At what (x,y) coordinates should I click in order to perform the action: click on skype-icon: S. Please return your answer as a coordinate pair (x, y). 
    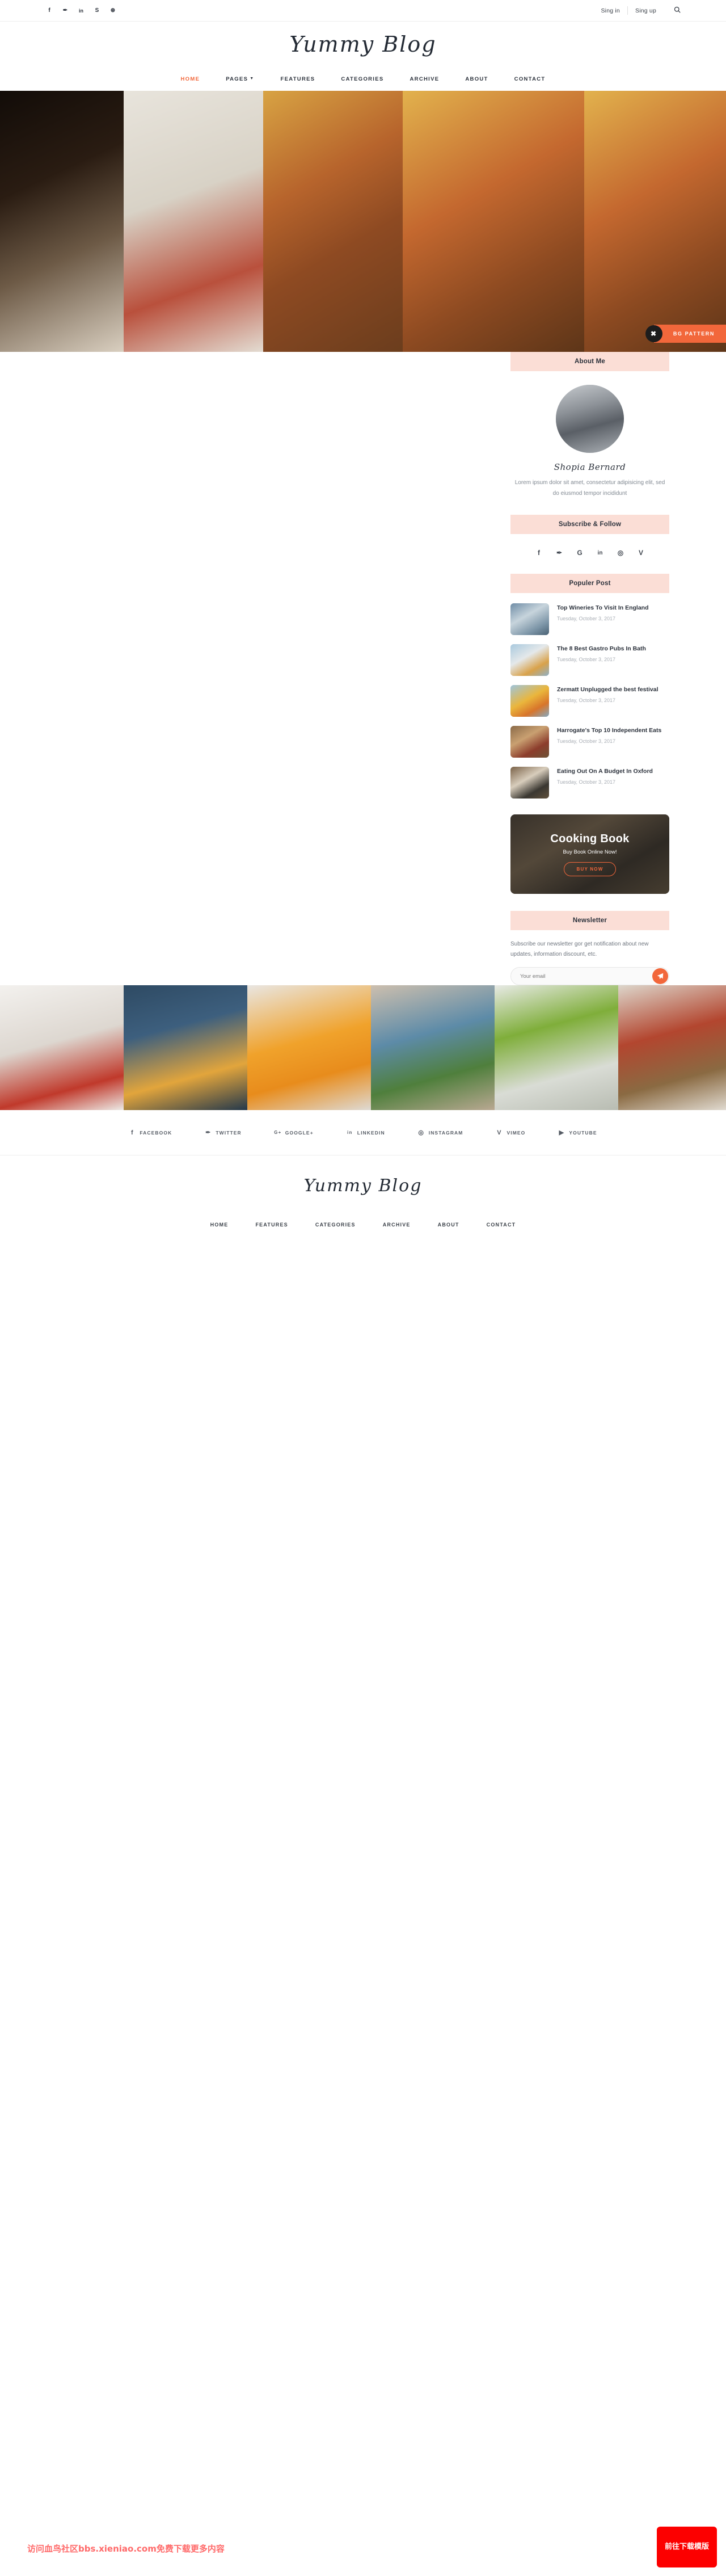
    Looking at the image, I should click on (97, 11).